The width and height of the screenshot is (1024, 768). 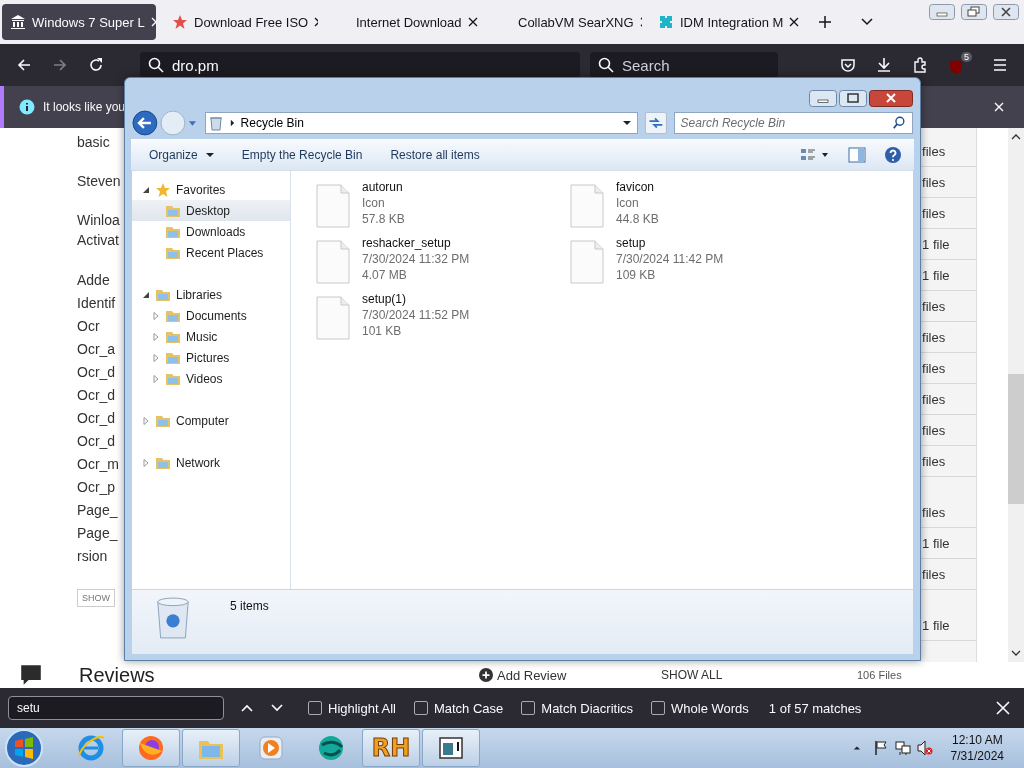 What do you see at coordinates (96, 487) in the screenshot?
I see `page-text: Ocr_p` at bounding box center [96, 487].